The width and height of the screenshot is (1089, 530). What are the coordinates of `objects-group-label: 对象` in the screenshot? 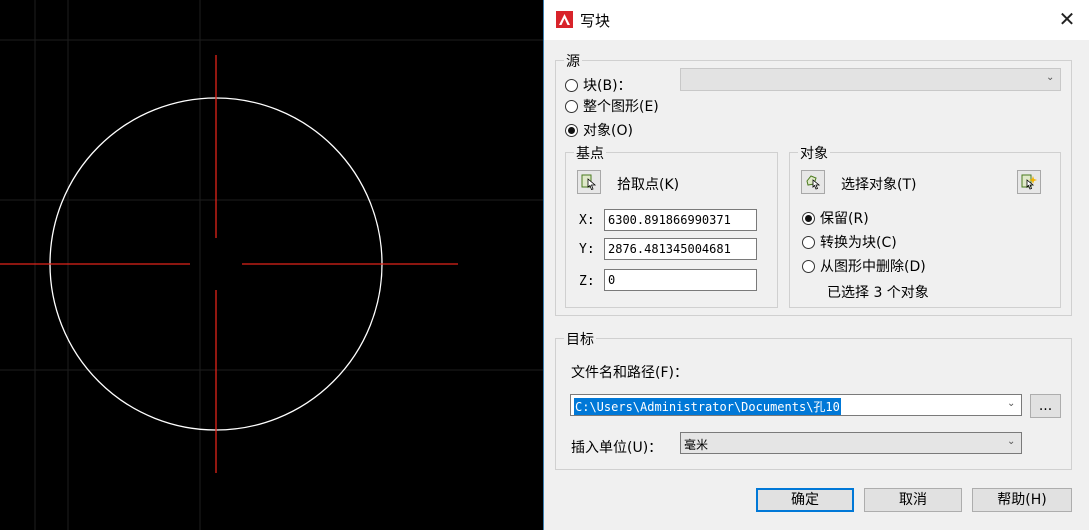 It's located at (814, 153).